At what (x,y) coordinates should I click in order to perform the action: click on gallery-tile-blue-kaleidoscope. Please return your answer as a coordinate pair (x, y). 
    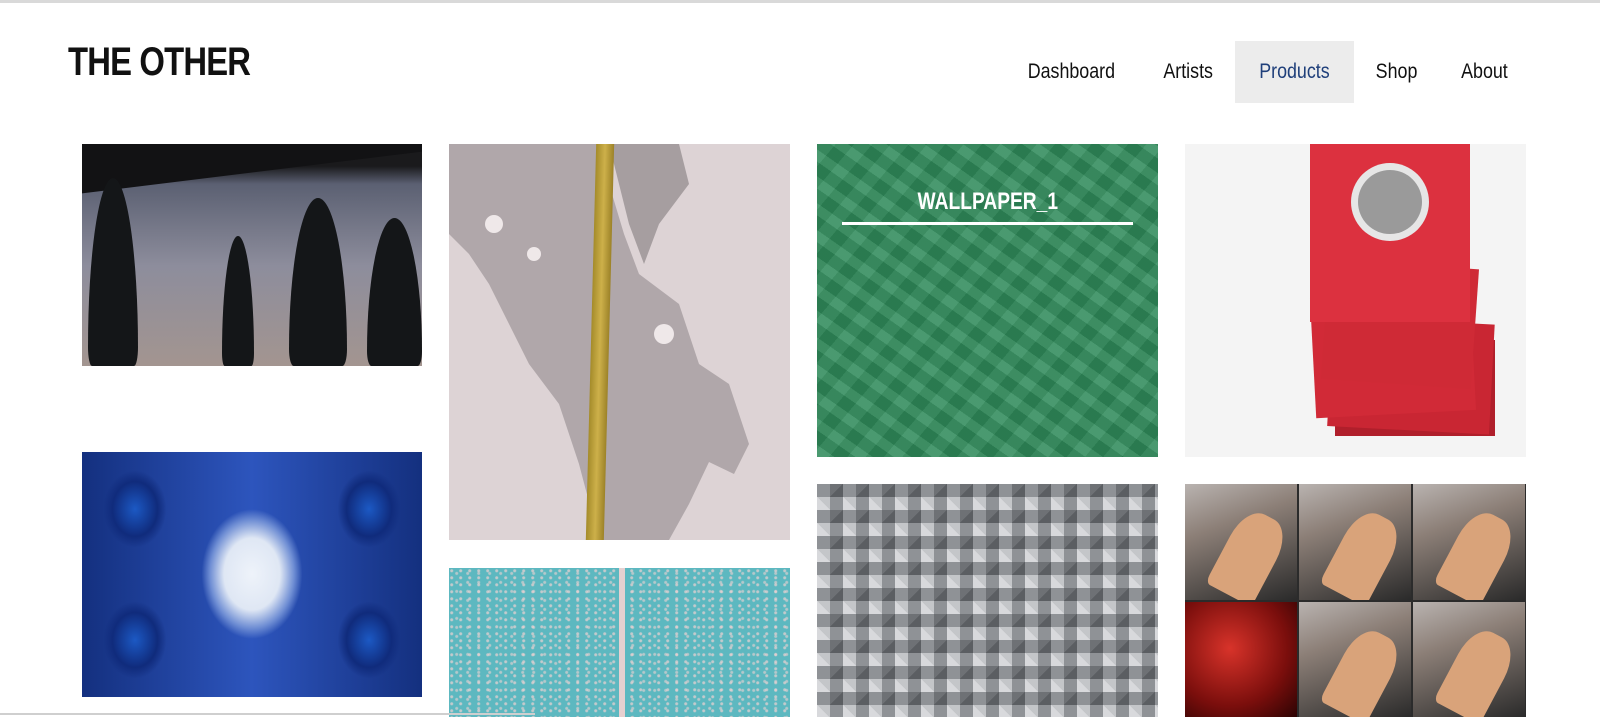
    Looking at the image, I should click on (252, 574).